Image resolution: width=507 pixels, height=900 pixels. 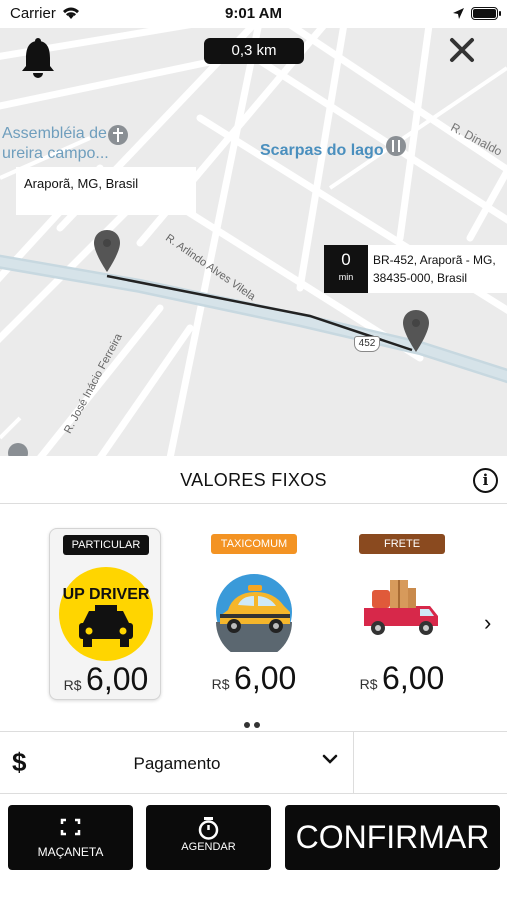 I want to click on payment-label: Pagamento, so click(x=177, y=763).